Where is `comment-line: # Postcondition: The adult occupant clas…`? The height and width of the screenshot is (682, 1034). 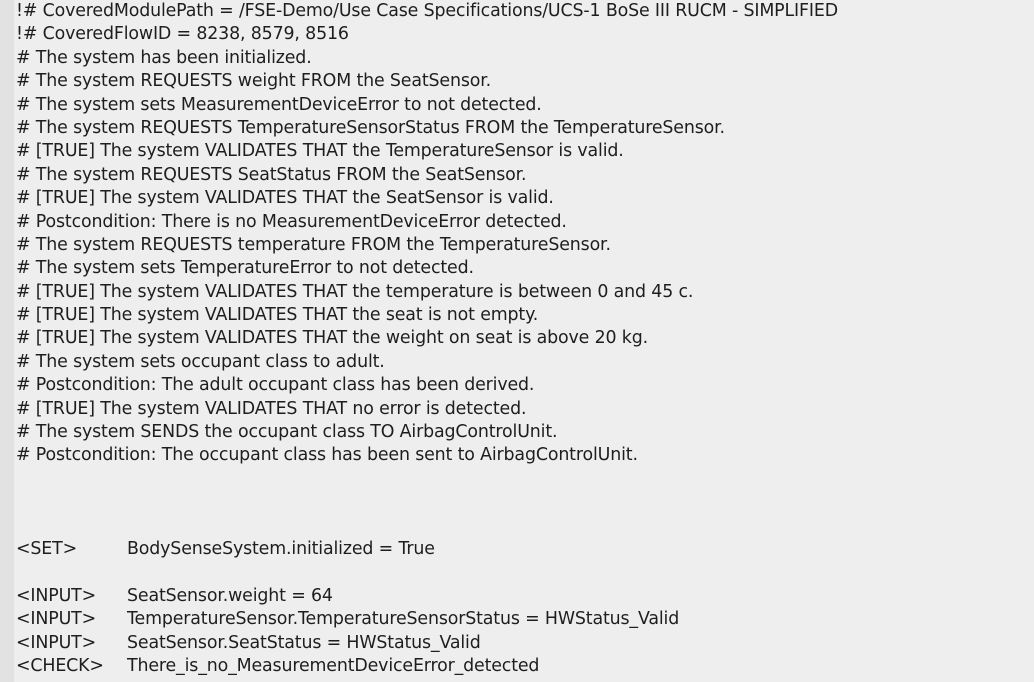
comment-line: # Postcondition: The adult occupant clas… is located at coordinates (275, 385).